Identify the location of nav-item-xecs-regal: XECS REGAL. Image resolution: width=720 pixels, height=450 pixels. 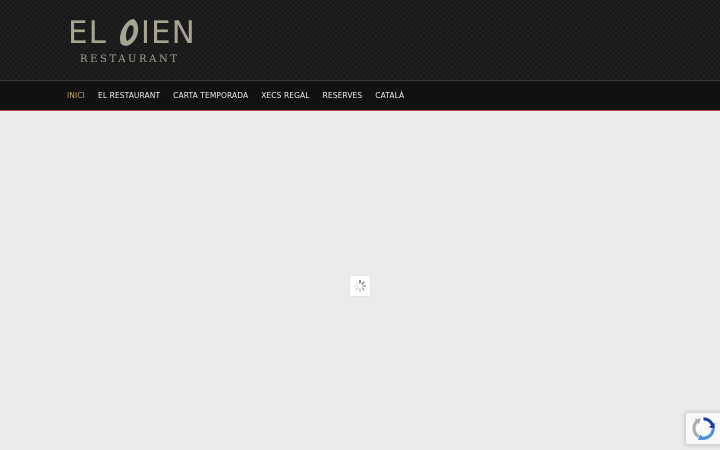
(285, 95).